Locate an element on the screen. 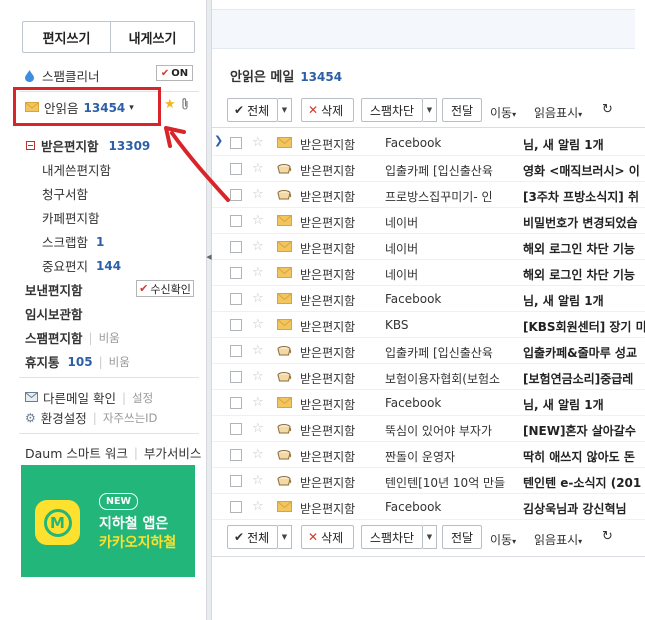 Image resolution: width=645 pixels, height=620 pixels. row-subject: 김상욱님과 강신혁님 is located at coordinates (584, 508).